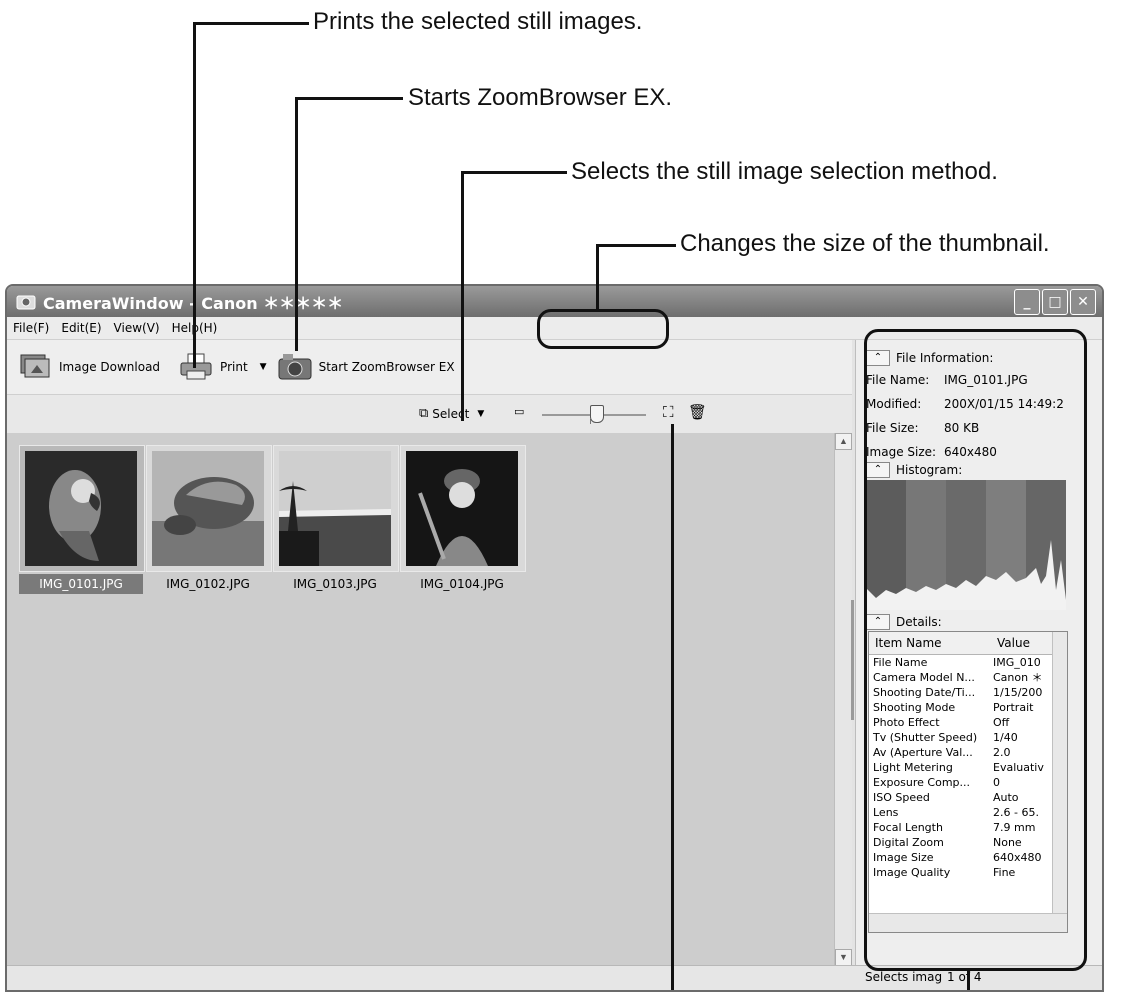 The image size is (1133, 992). What do you see at coordinates (451, 413) in the screenshot?
I see `select-button: ⧉ Select ▼` at bounding box center [451, 413].